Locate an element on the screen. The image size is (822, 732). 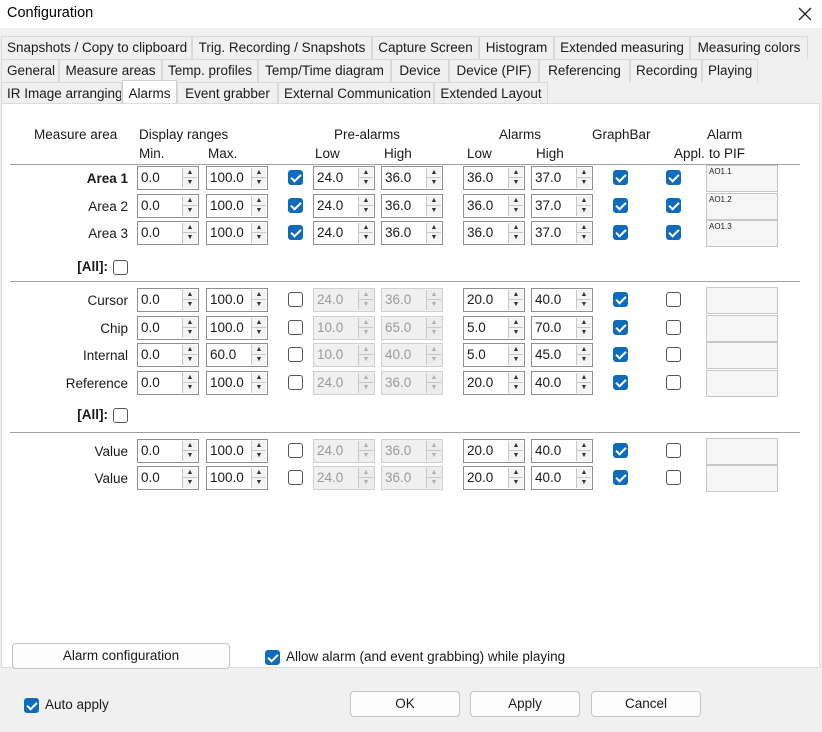
tab-row1-5: Measuring colors is located at coordinates (749, 47).